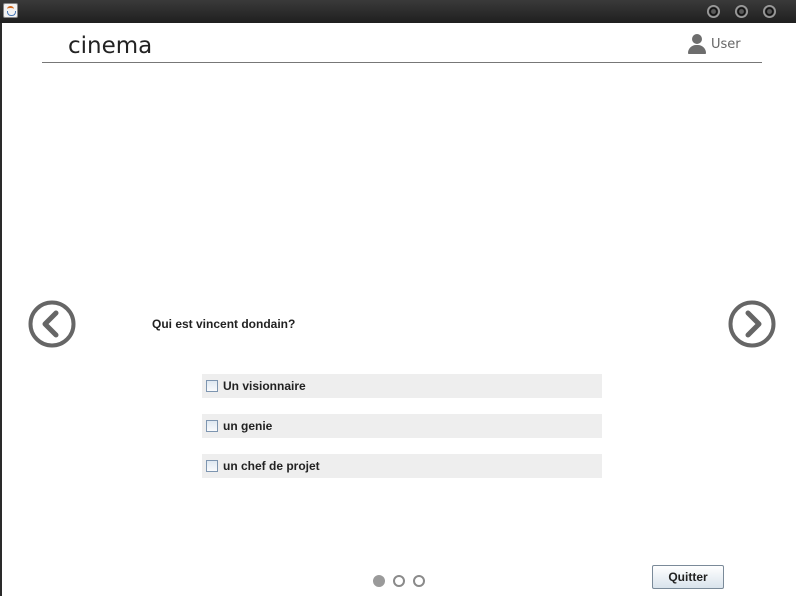 This screenshot has width=796, height=596. Describe the element at coordinates (697, 44) in the screenshot. I see `user-icon` at that location.